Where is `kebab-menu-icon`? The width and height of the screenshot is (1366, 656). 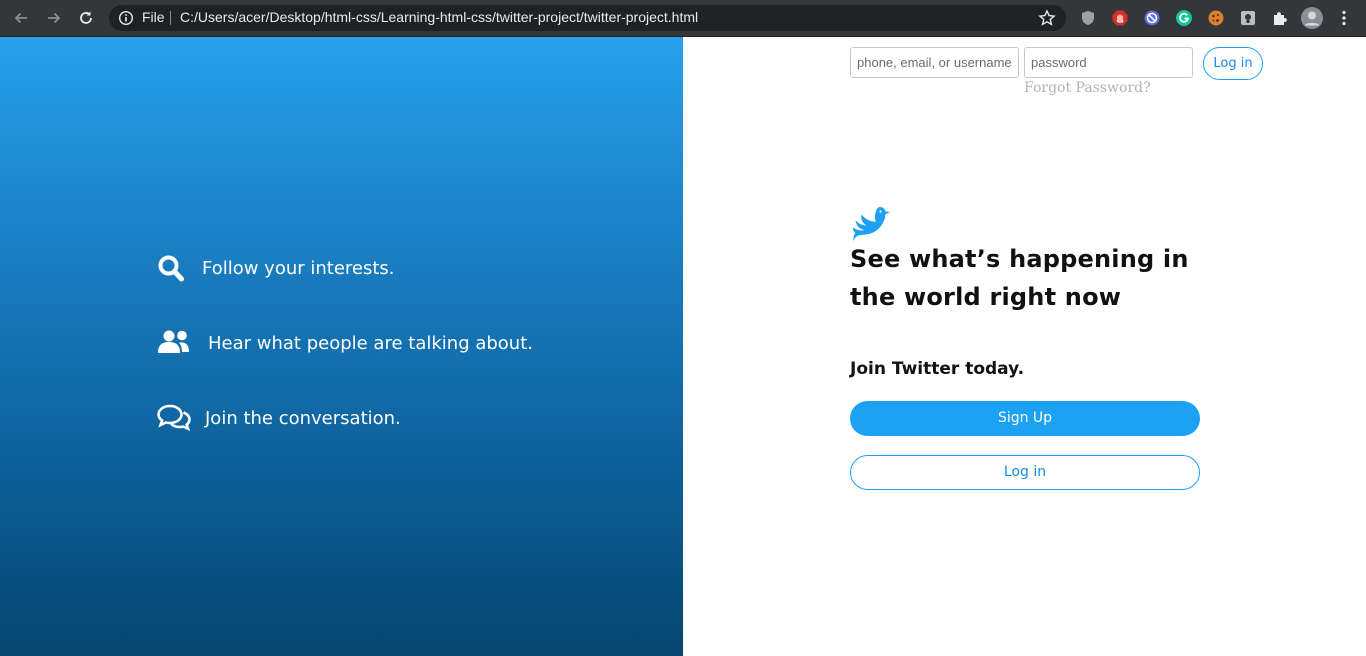 kebab-menu-icon is located at coordinates (1344, 18).